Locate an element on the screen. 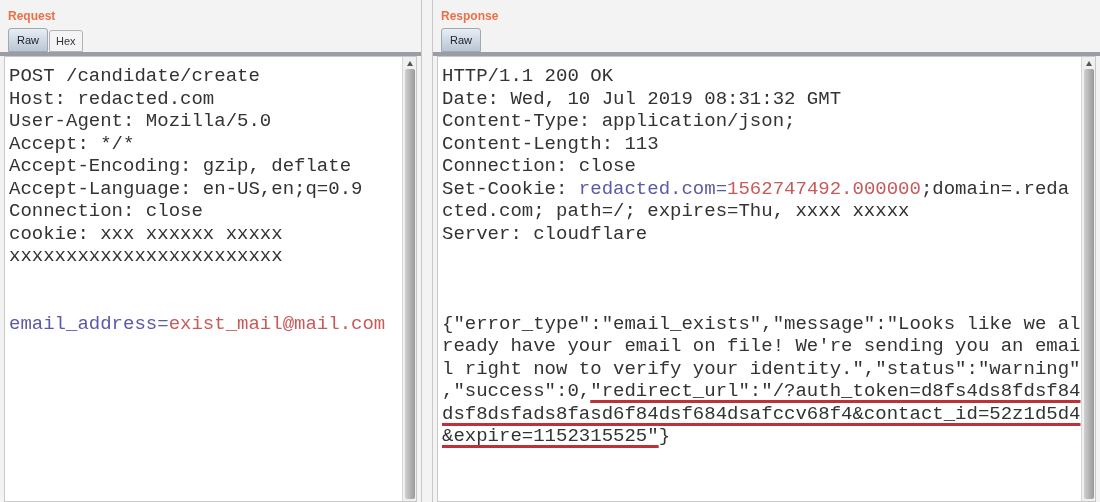 The height and width of the screenshot is (502, 1100). code-line: Accept-Encoding: gzip, deflate is located at coordinates (180, 166).